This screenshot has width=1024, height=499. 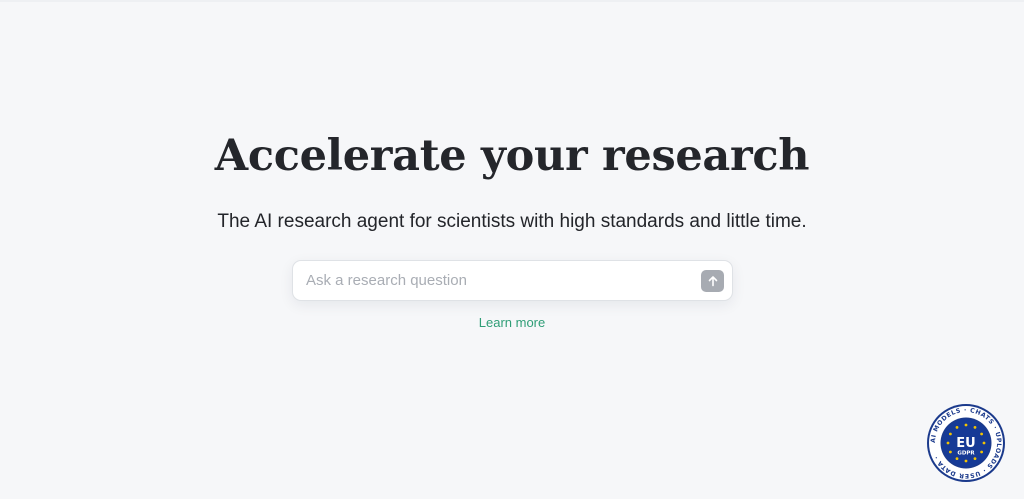 What do you see at coordinates (512, 156) in the screenshot?
I see `page-headline: Accelerate your research` at bounding box center [512, 156].